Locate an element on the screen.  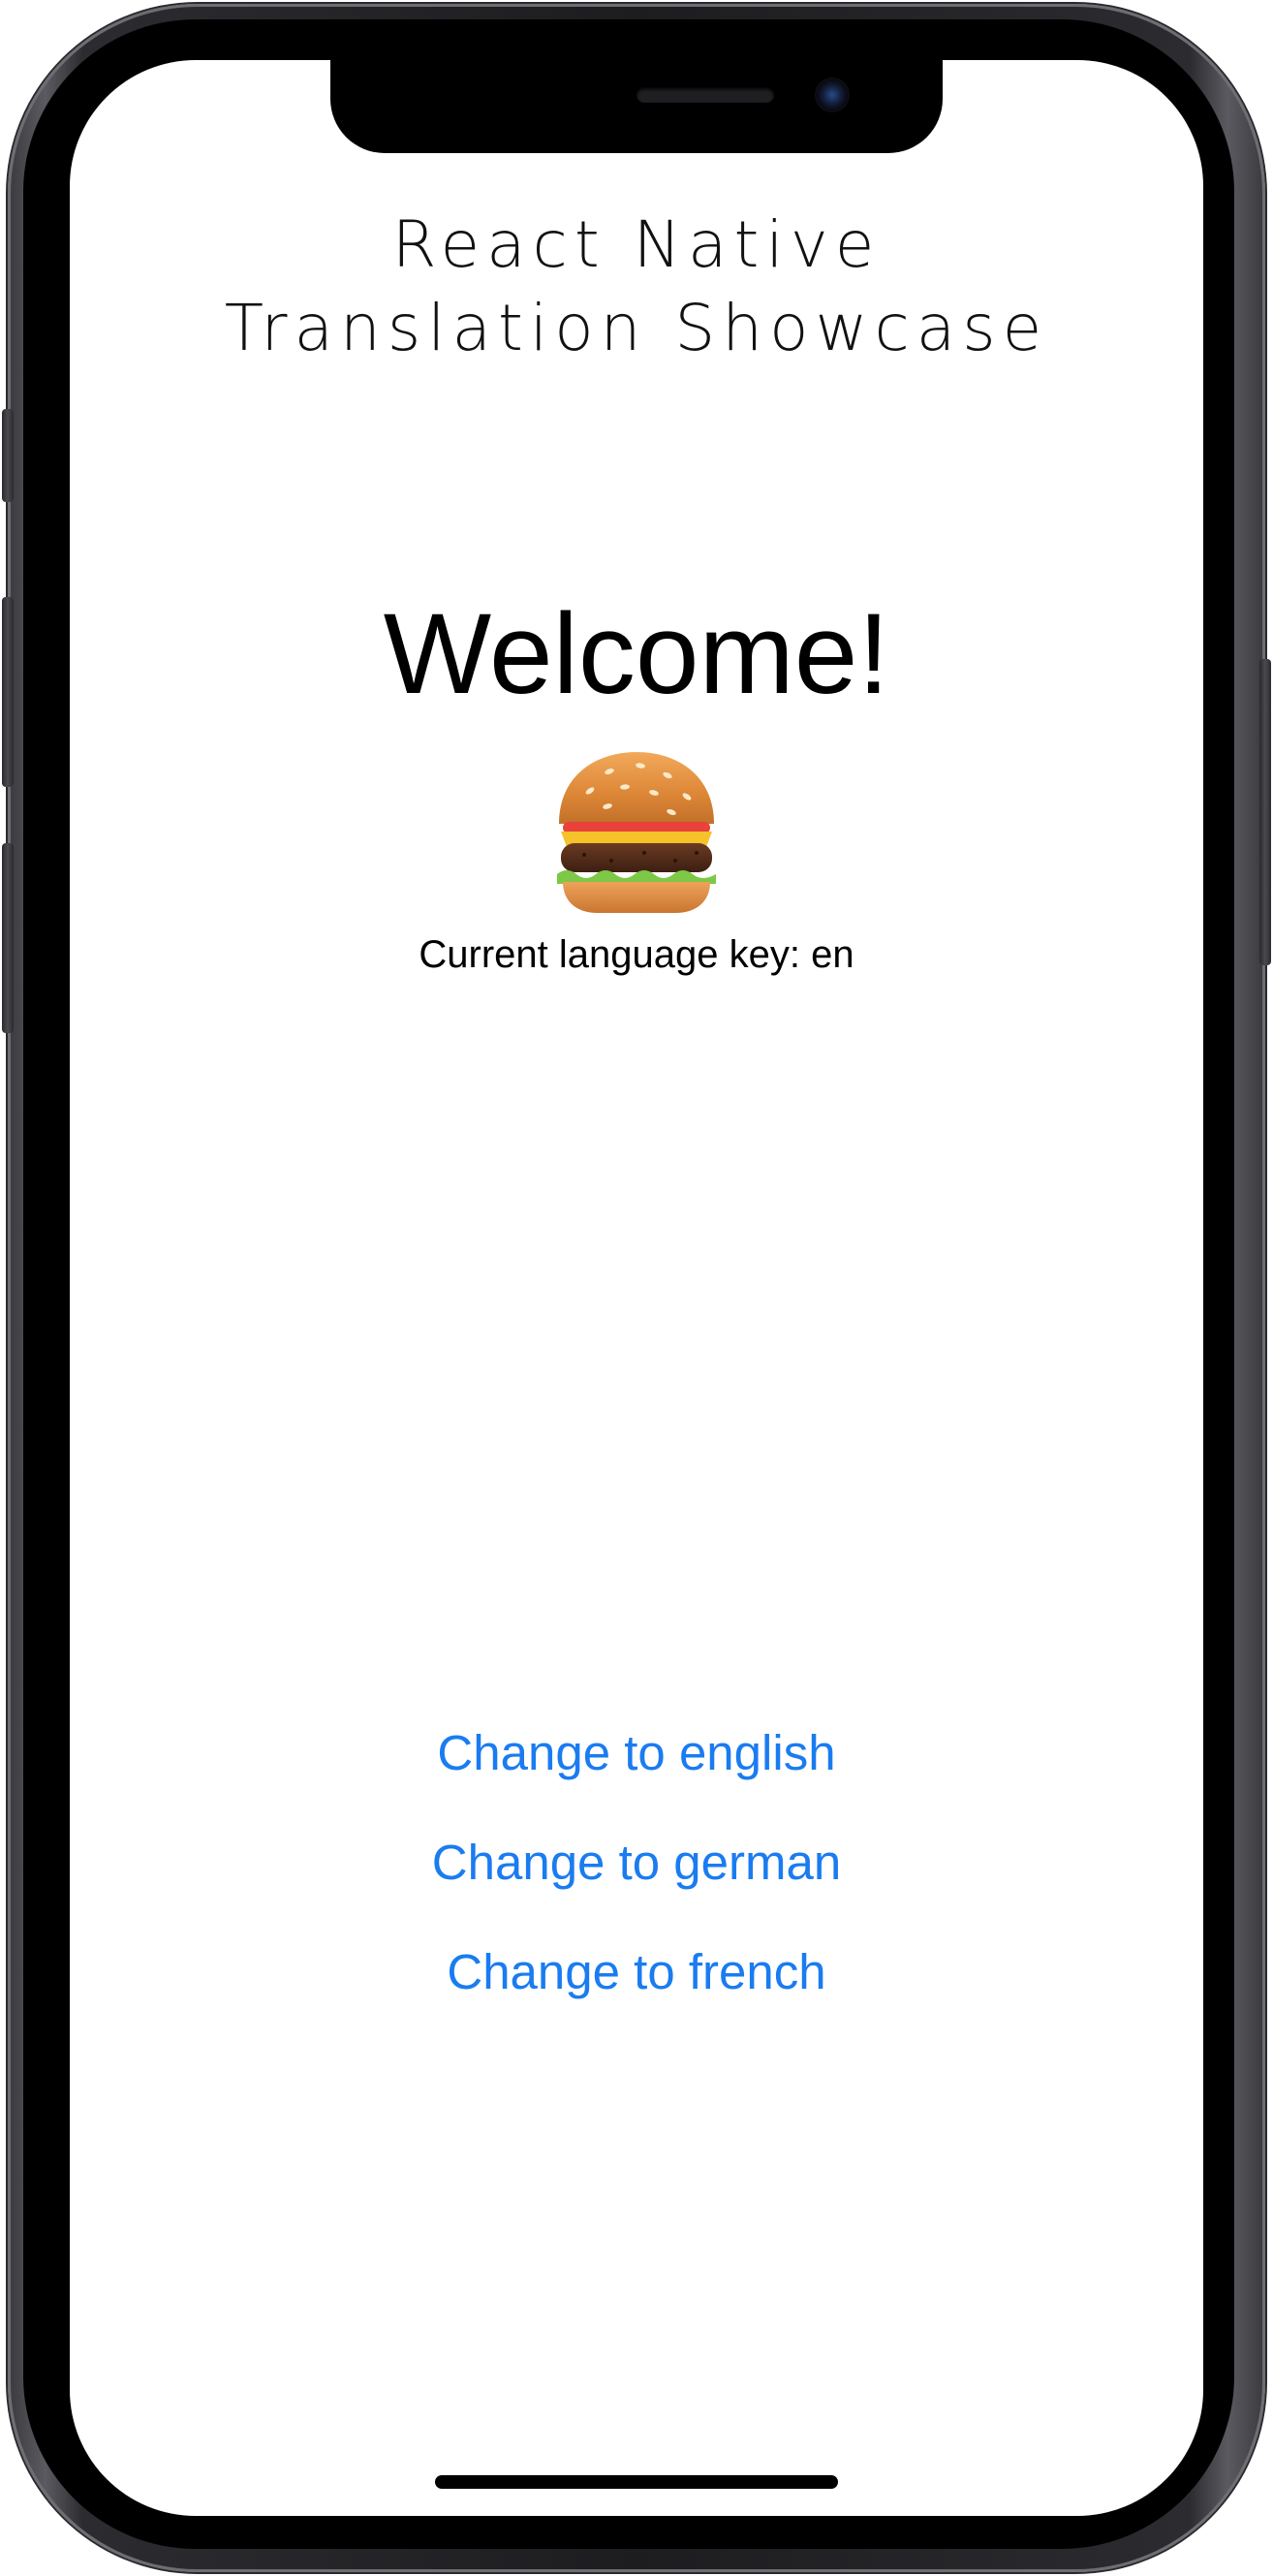
home-indicator is located at coordinates (636, 2482).